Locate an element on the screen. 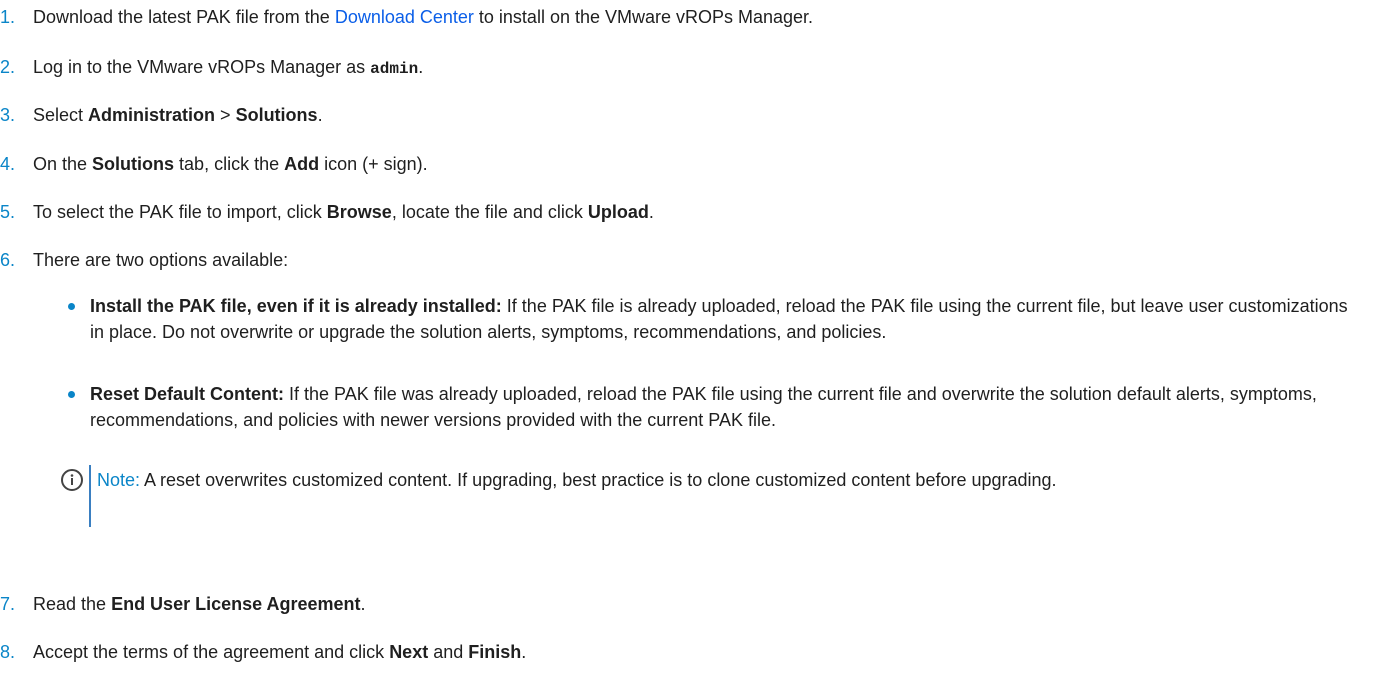 This screenshot has height=684, width=1381. step-text: to install on the VMware vROPs Manager. is located at coordinates (643, 17).